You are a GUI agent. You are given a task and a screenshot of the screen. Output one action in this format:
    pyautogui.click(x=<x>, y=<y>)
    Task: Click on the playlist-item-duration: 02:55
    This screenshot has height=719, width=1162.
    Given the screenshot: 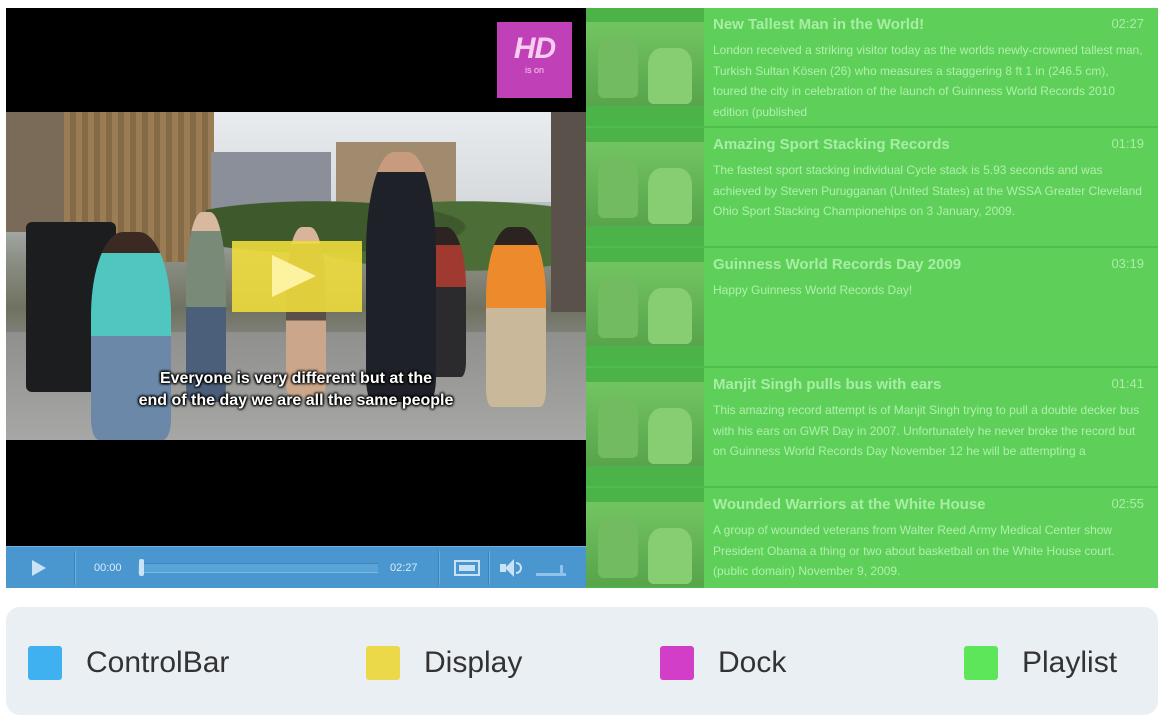 What is the action you would take?
    pyautogui.click(x=1127, y=503)
    